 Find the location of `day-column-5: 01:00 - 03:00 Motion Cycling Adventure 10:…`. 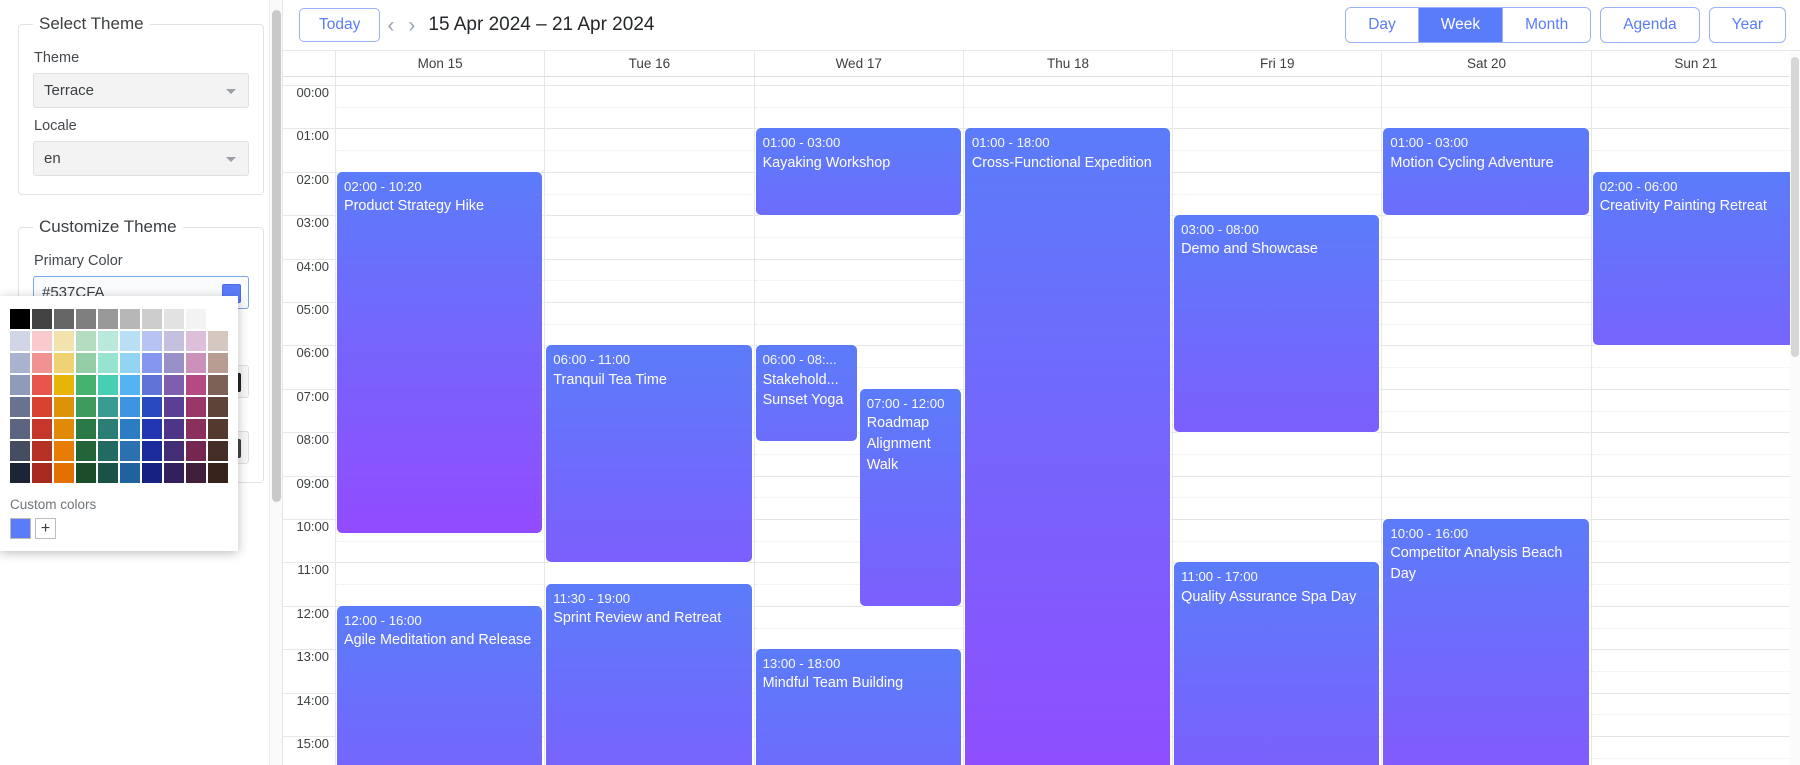

day-column-5: 01:00 - 03:00 Motion Cycling Adventure 10:… is located at coordinates (1487, 421).